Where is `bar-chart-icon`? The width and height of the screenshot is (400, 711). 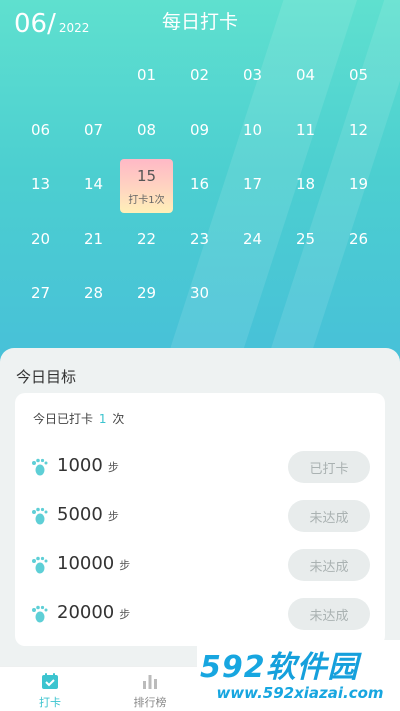 bar-chart-icon is located at coordinates (150, 682).